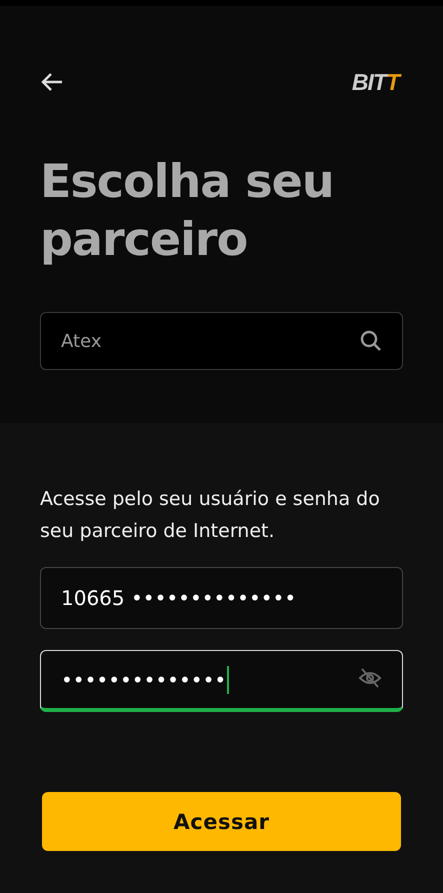  What do you see at coordinates (221, 341) in the screenshot?
I see `search-field: Atex` at bounding box center [221, 341].